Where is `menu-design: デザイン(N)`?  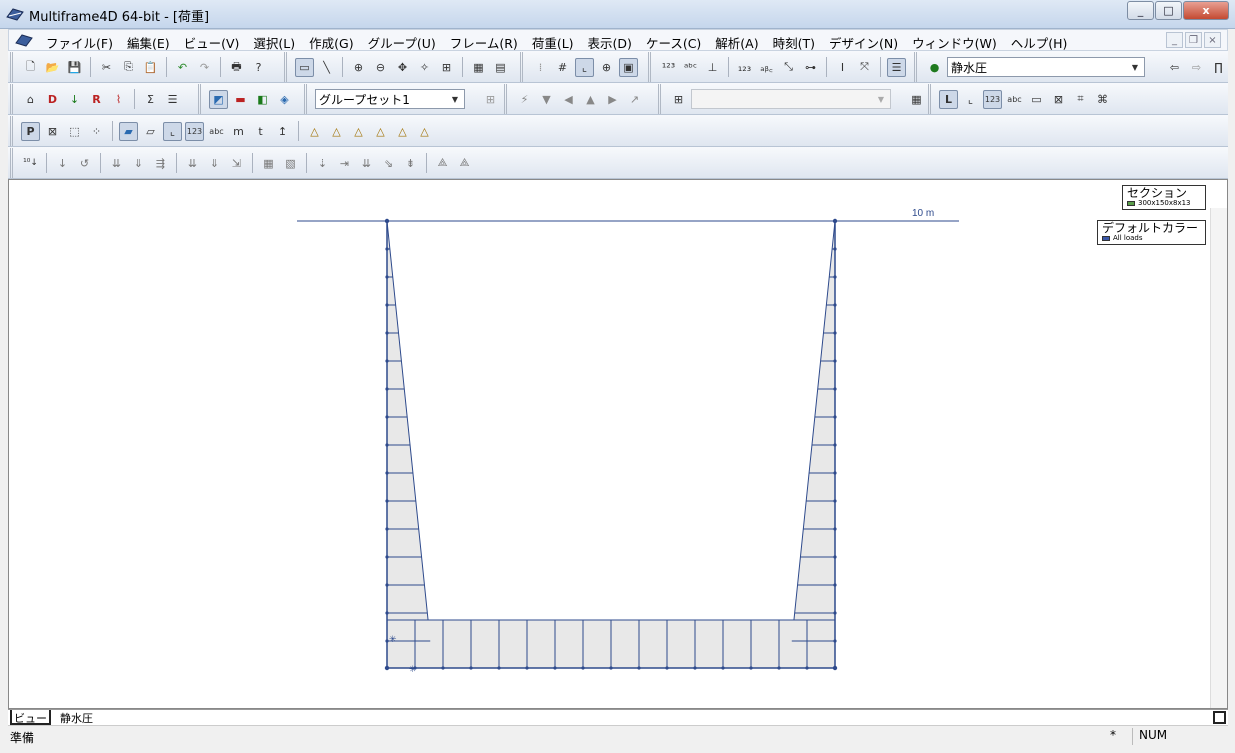 menu-design: デザイン(N) is located at coordinates (863, 42).